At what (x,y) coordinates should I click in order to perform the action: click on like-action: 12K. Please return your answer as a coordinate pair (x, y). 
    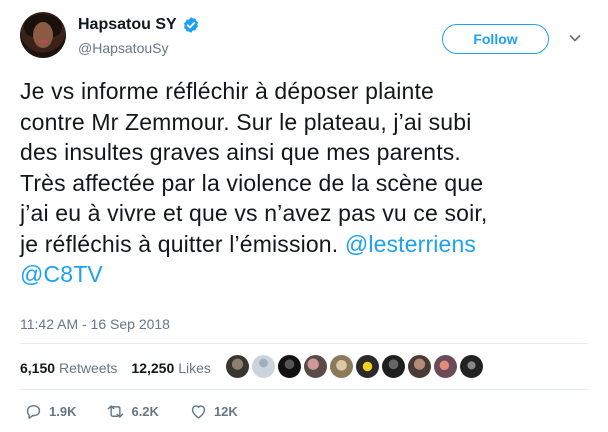
    Looking at the image, I should click on (213, 411).